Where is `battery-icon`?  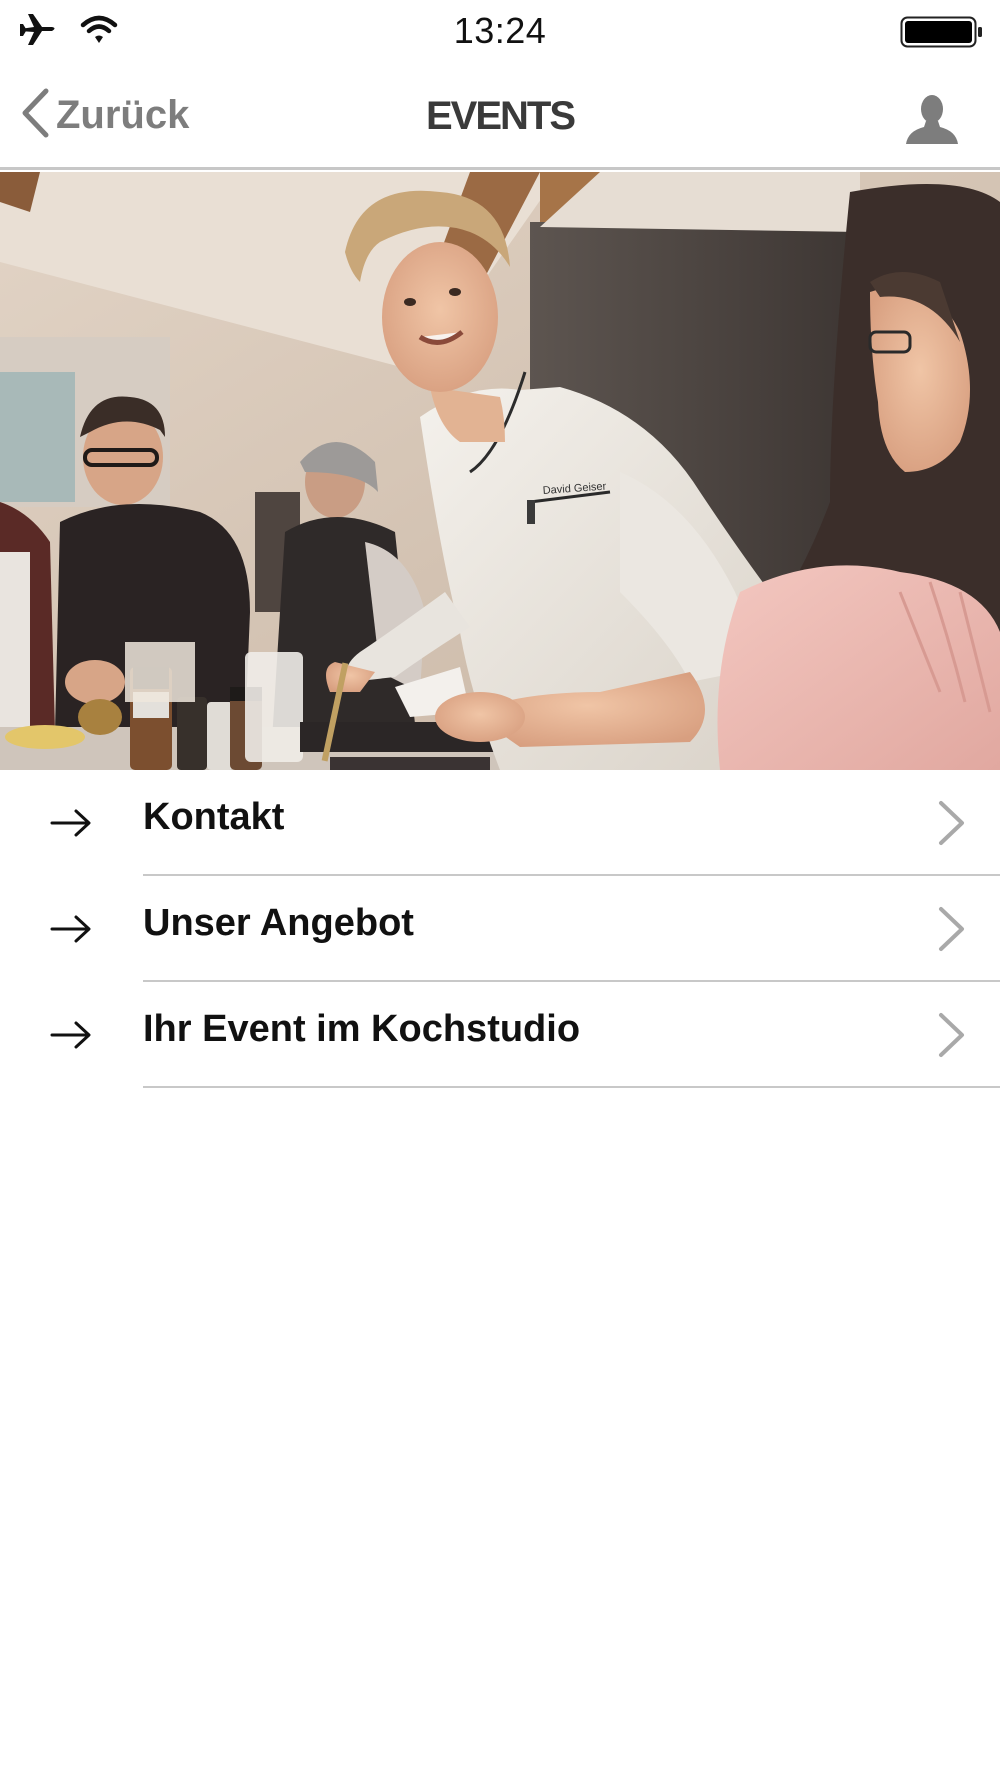 battery-icon is located at coordinates (942, 32).